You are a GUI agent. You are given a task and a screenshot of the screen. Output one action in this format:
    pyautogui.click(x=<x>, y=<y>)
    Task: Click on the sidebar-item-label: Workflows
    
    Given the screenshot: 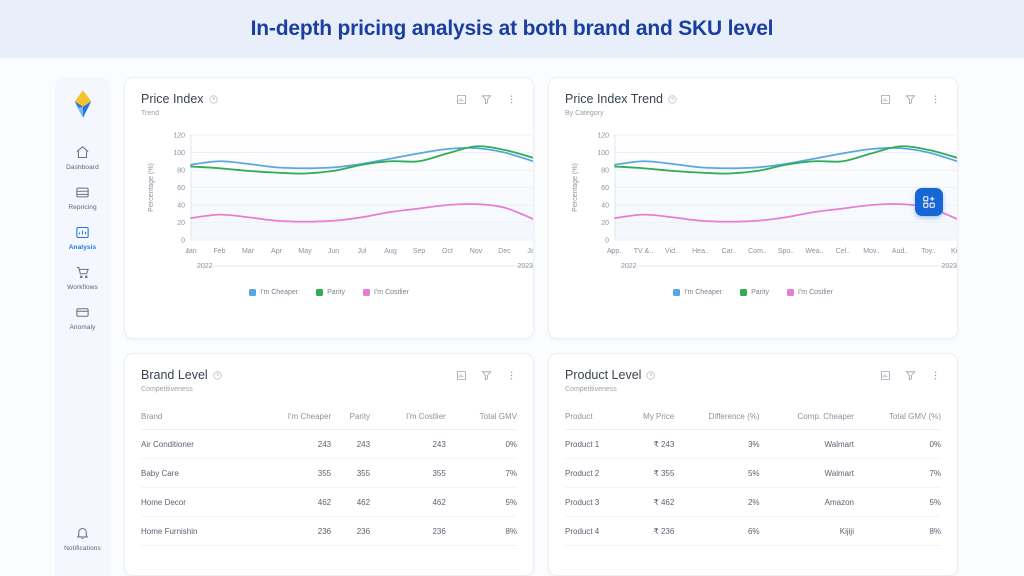 What is the action you would take?
    pyautogui.click(x=82, y=287)
    